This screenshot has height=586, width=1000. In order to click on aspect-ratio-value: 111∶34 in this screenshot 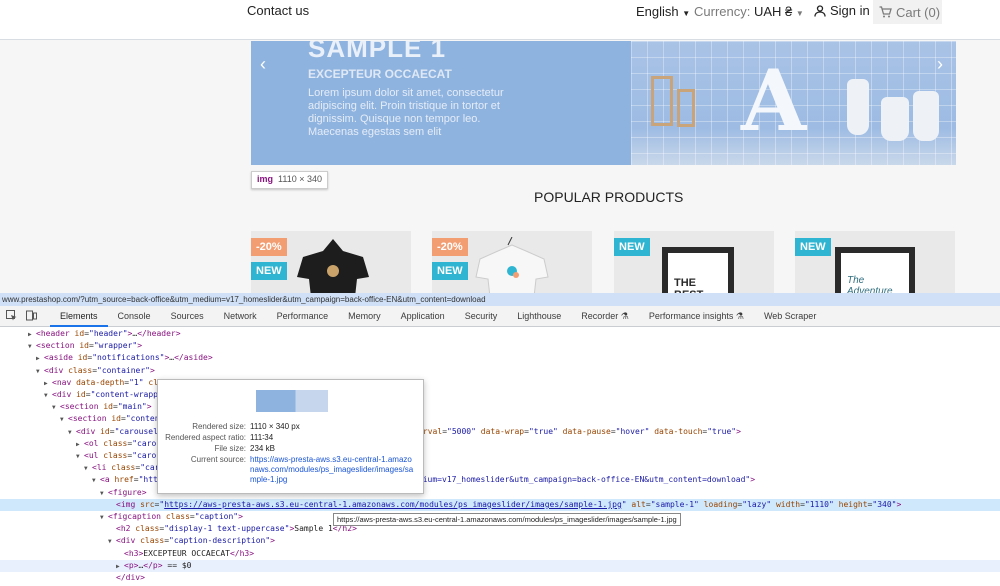, I will do `click(262, 437)`.